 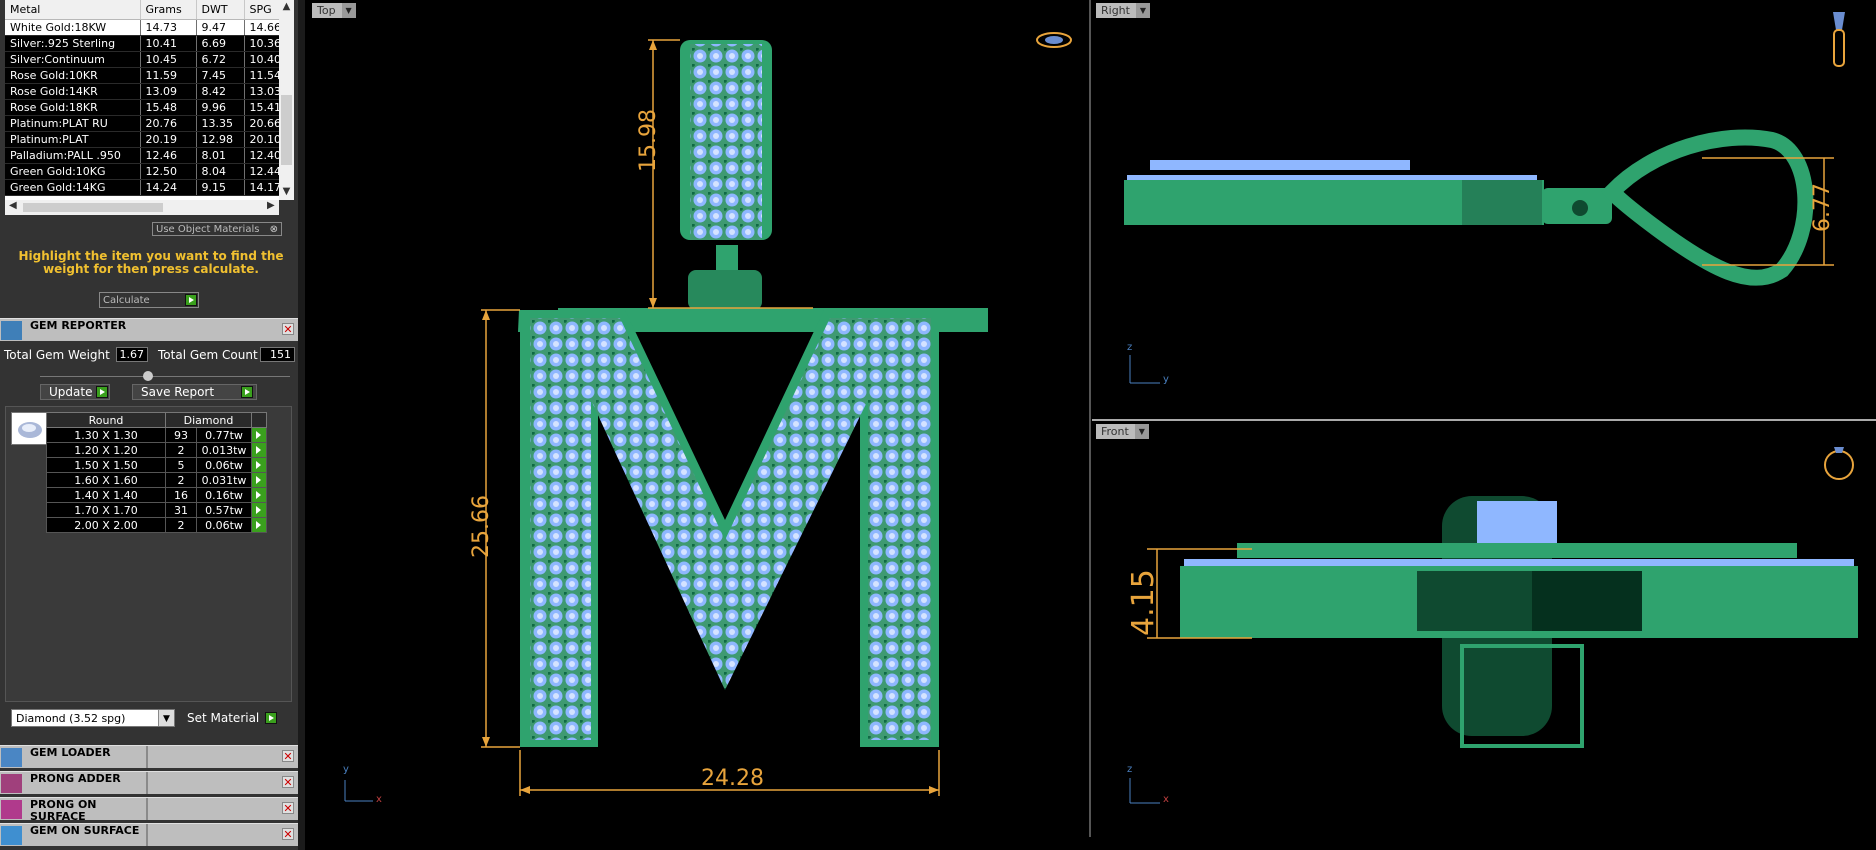 I want to click on metal-row: Silver:Continuum 10.45 6.72 10.40, so click(x=142, y=59).